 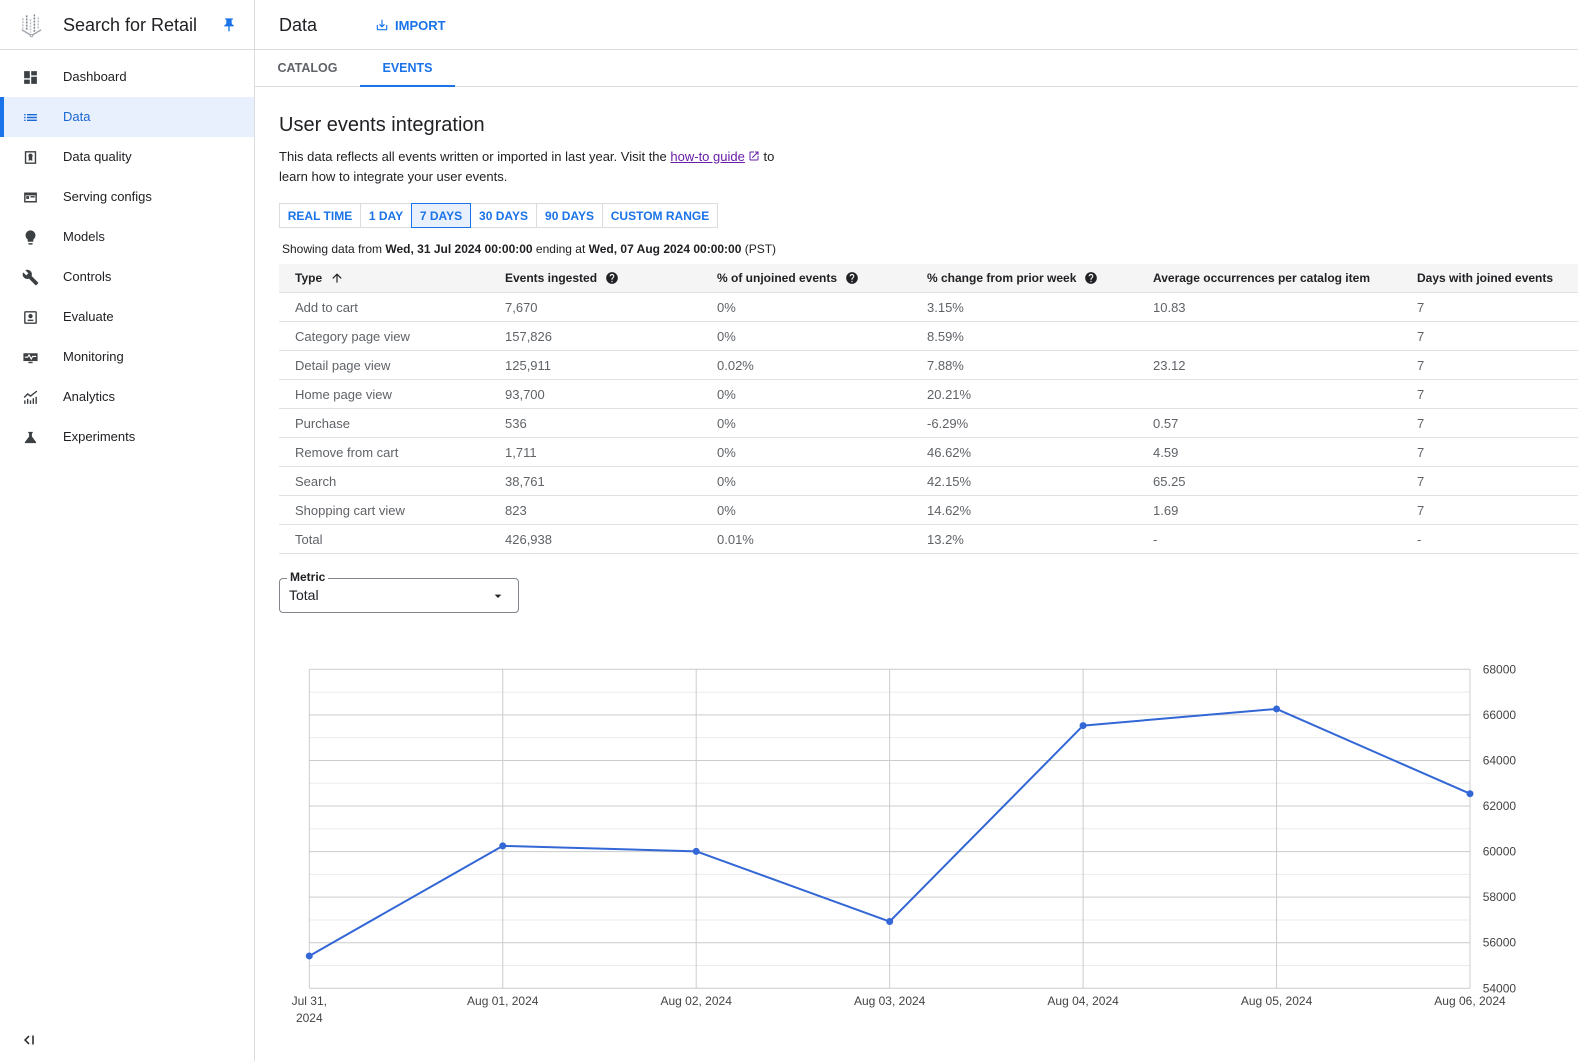 I want to click on sidebar-item-dashboard: Dashboard, so click(x=127, y=77).